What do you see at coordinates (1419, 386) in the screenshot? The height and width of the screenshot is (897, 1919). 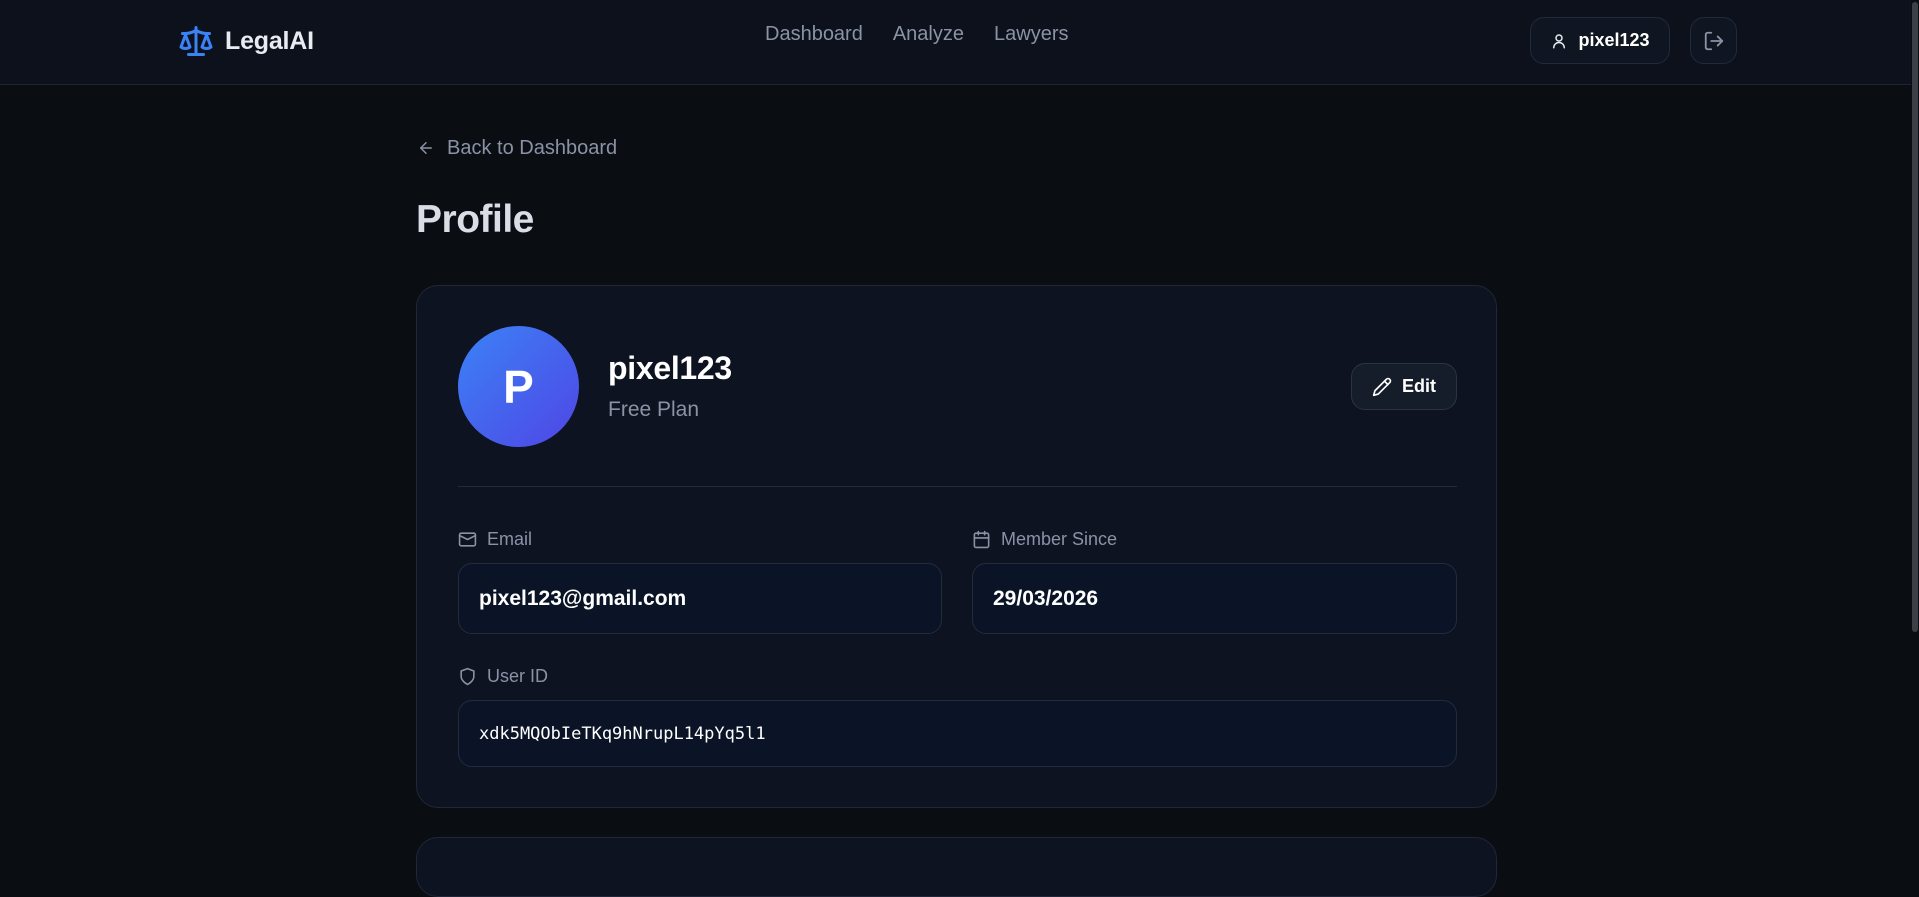 I see `edit-button-label: Edit` at bounding box center [1419, 386].